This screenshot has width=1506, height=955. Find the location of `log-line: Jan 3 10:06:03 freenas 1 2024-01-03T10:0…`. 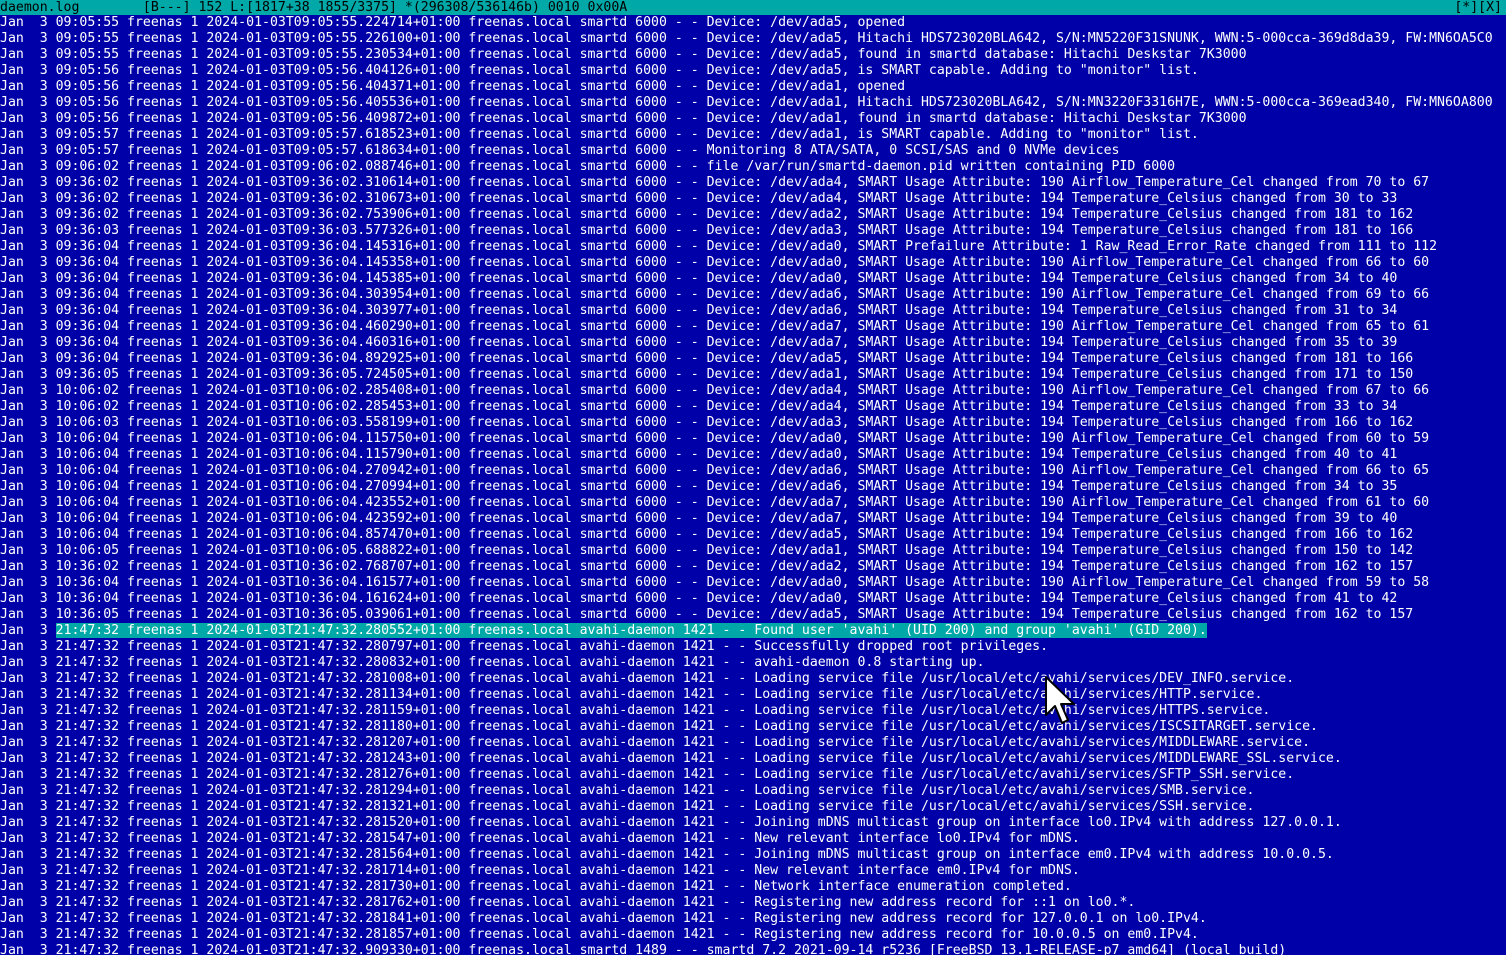

log-line: Jan 3 10:06:03 freenas 1 2024-01-03T10:0… is located at coordinates (753, 423).